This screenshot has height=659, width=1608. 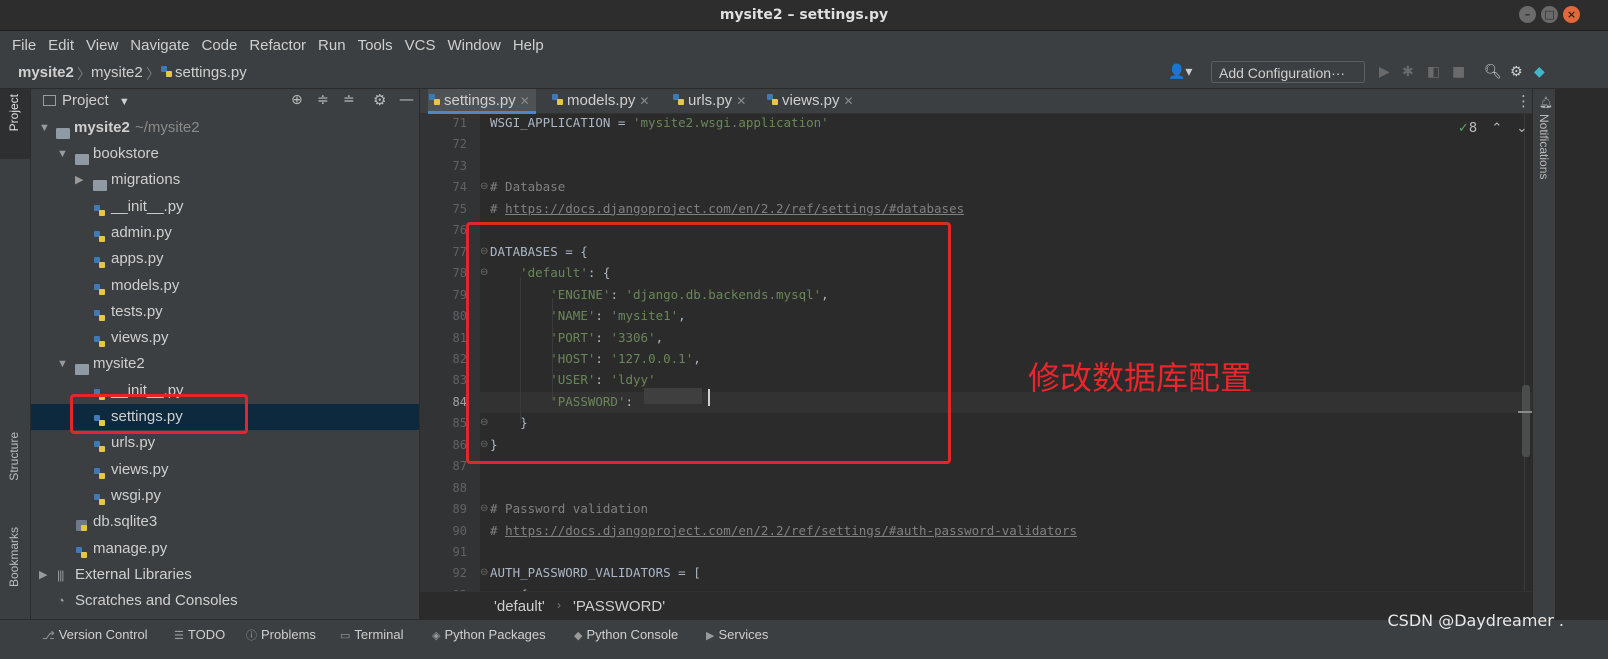 What do you see at coordinates (95, 634) in the screenshot?
I see `tool-window-version-control: ⎇ Version Control` at bounding box center [95, 634].